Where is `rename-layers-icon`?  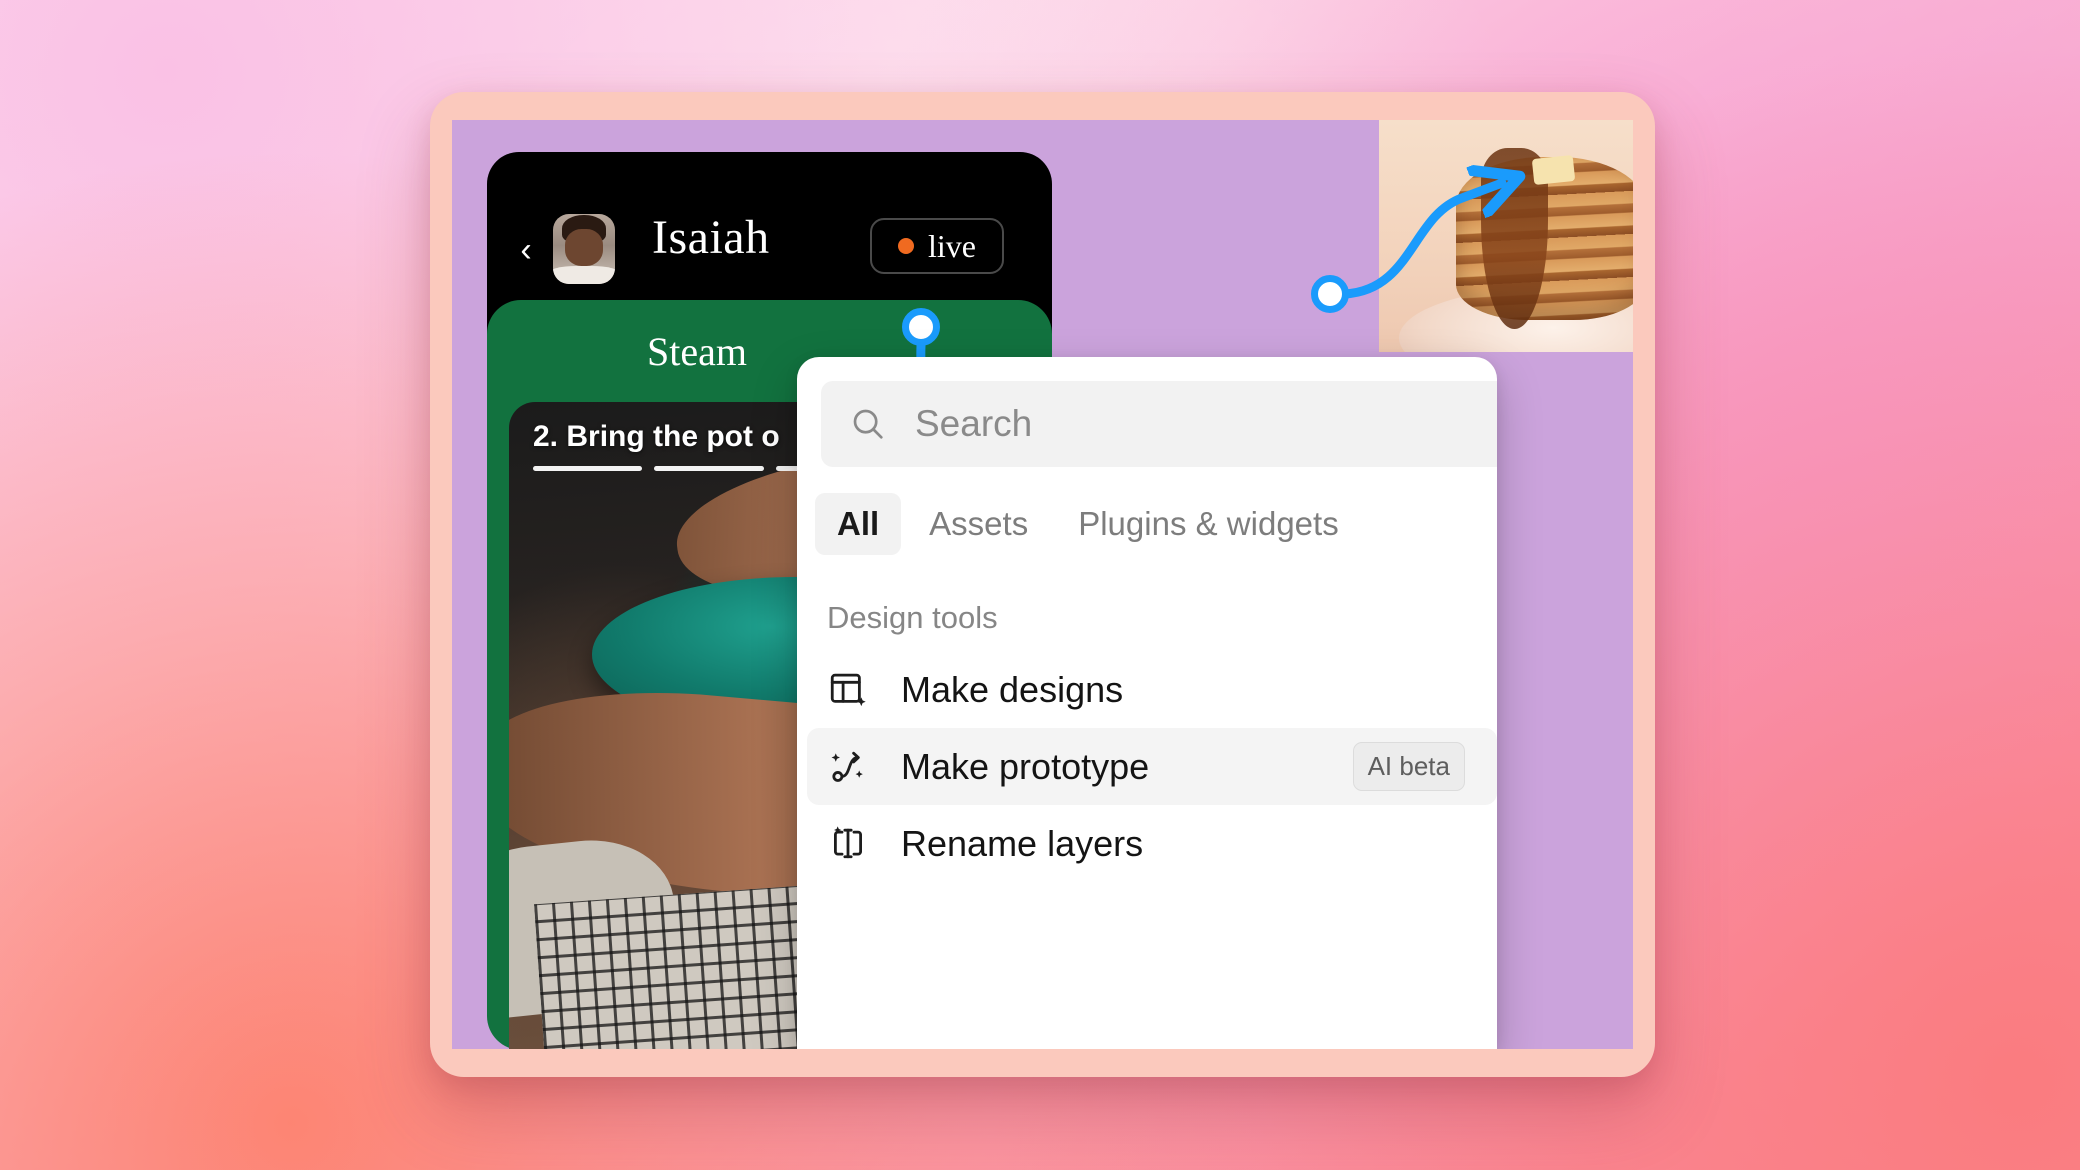 rename-layers-icon is located at coordinates (848, 844).